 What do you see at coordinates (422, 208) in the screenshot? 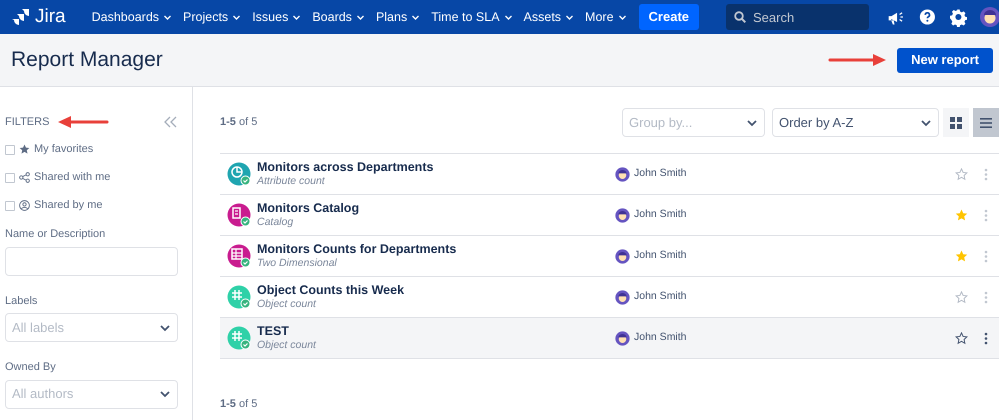
I see `report-name: Monitors Catalog` at bounding box center [422, 208].